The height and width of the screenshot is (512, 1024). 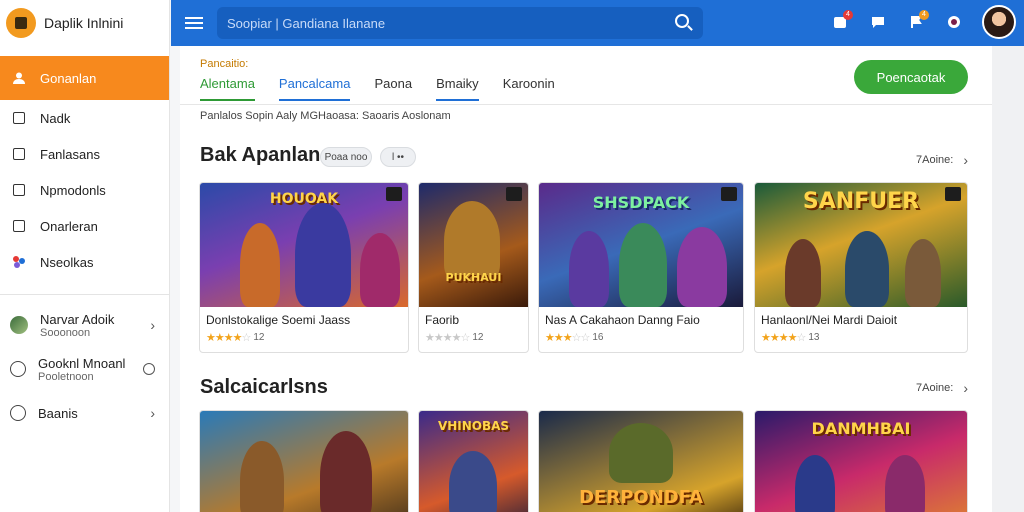 I want to click on game-title: Faorib, so click(x=442, y=320).